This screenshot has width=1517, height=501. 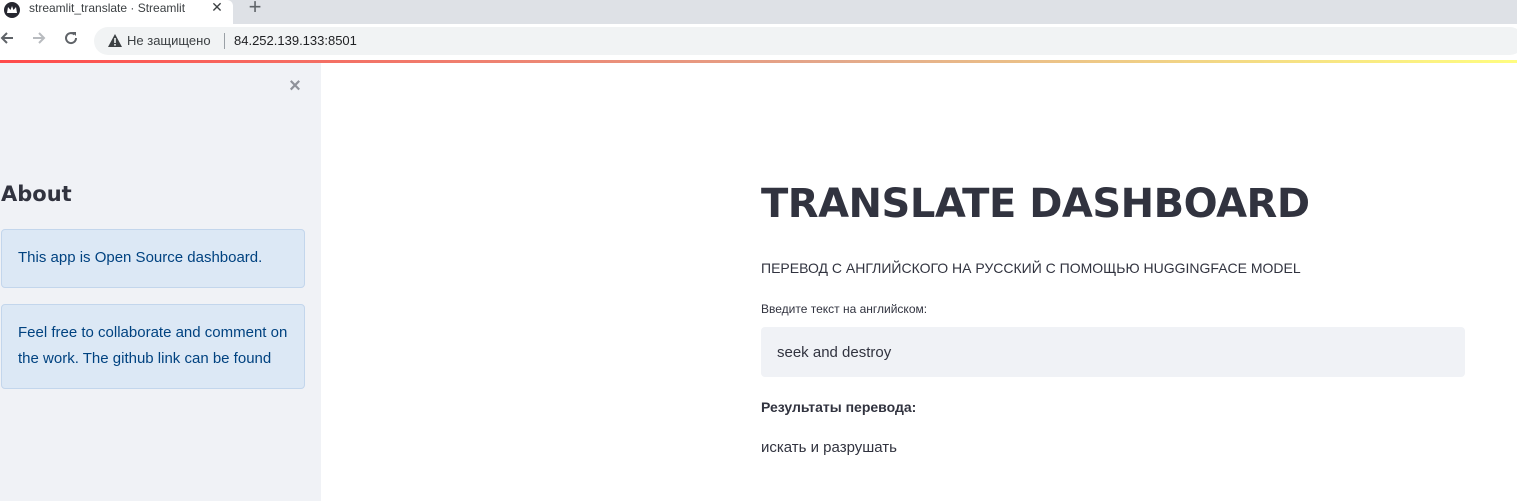 I want to click on english-text-input, so click(x=1113, y=352).